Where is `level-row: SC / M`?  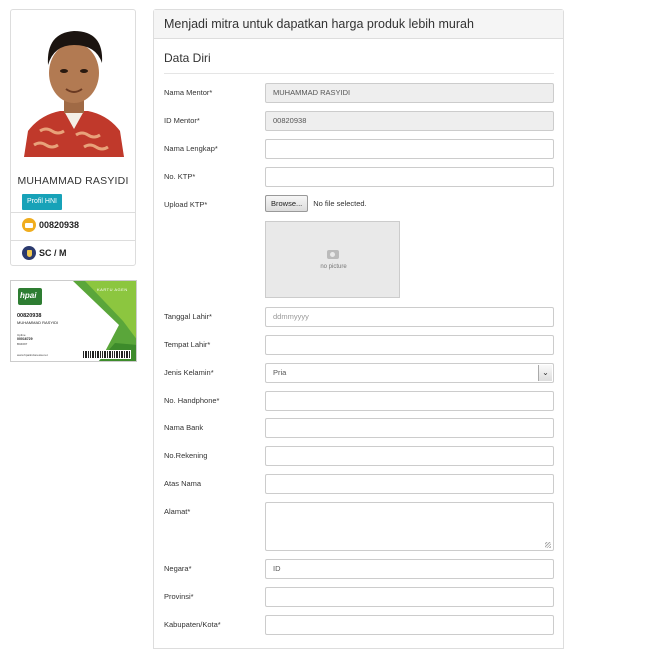 level-row: SC / M is located at coordinates (44, 253).